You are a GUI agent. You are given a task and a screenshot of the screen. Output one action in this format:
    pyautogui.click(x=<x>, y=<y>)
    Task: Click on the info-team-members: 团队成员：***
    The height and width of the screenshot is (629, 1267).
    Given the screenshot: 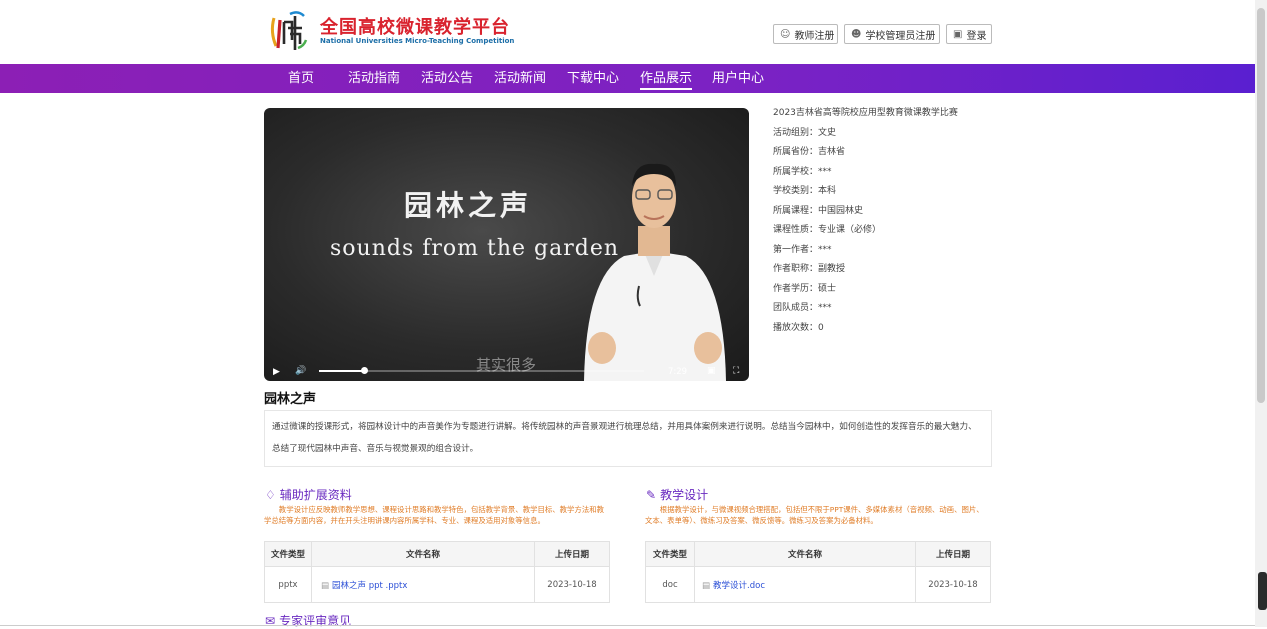 What is the action you would take?
    pyautogui.click(x=802, y=308)
    